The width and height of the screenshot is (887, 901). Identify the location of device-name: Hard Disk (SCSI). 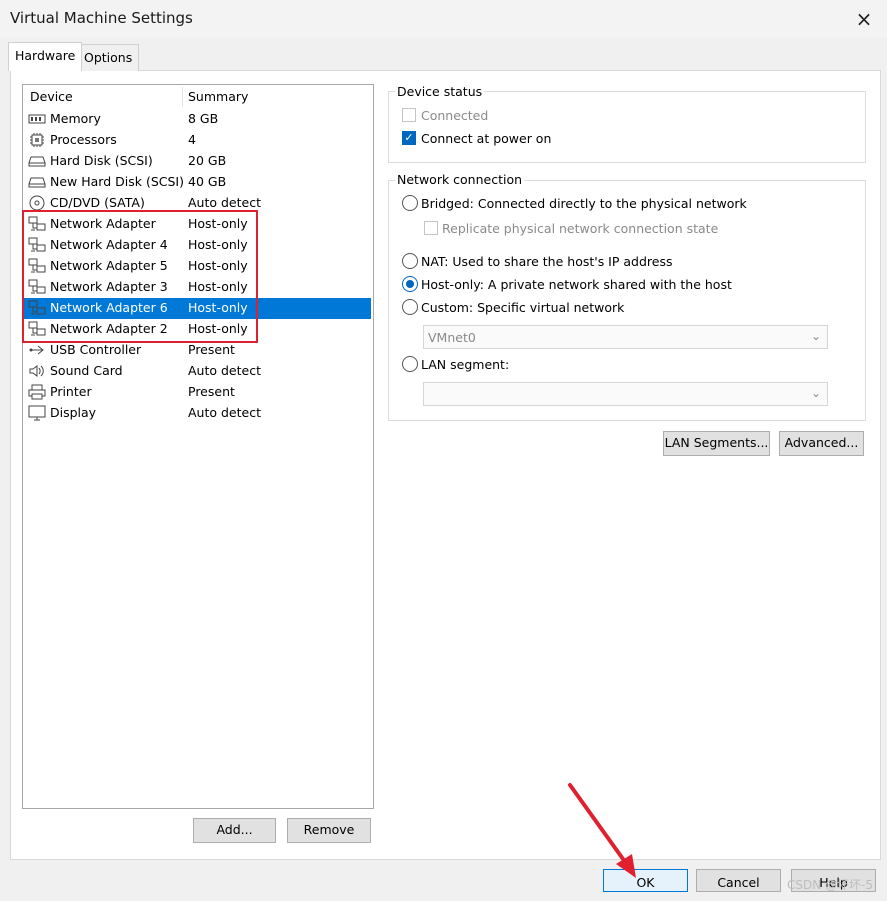
(101, 160).